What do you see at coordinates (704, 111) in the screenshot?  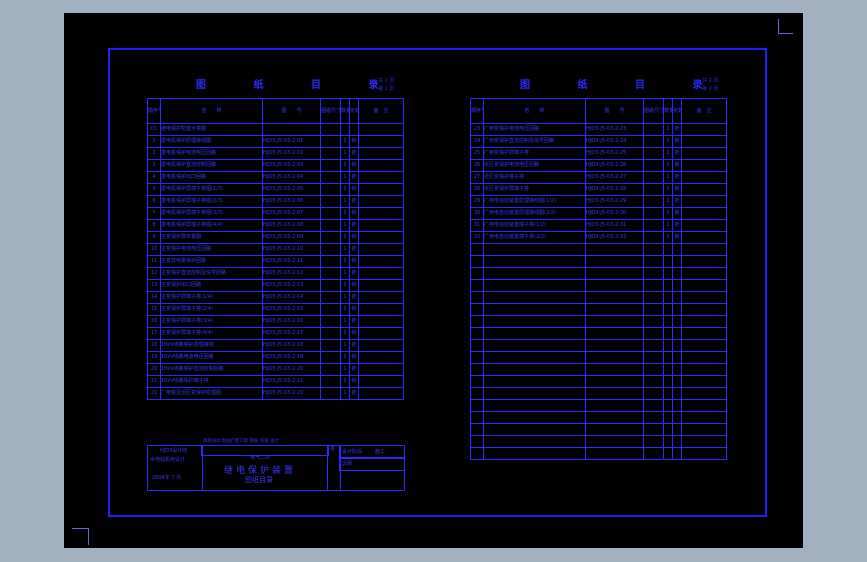 I see `column-header: 备 注` at bounding box center [704, 111].